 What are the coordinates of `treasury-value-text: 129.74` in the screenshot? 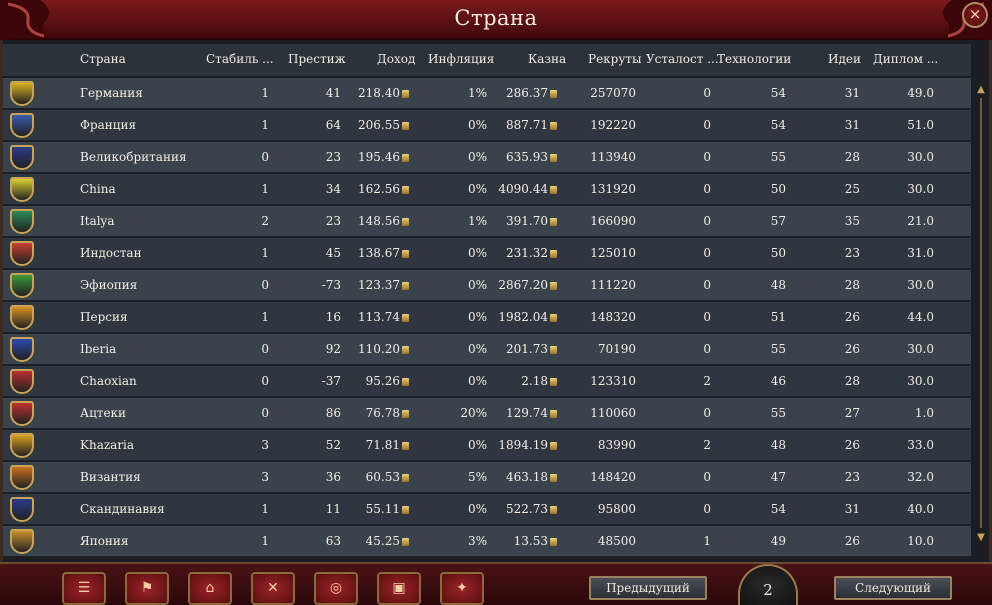 It's located at (527, 413).